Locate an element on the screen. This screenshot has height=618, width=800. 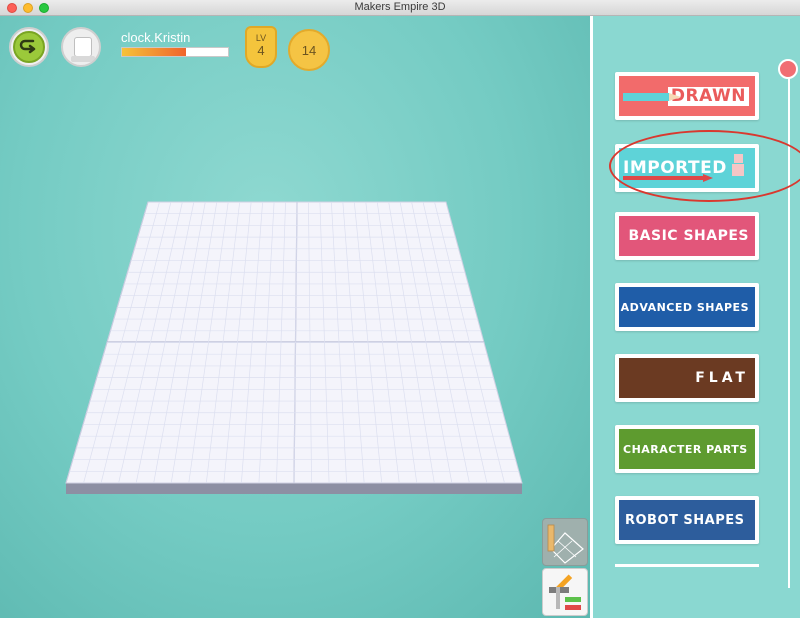
coin-count: 14 is located at coordinates (309, 50).